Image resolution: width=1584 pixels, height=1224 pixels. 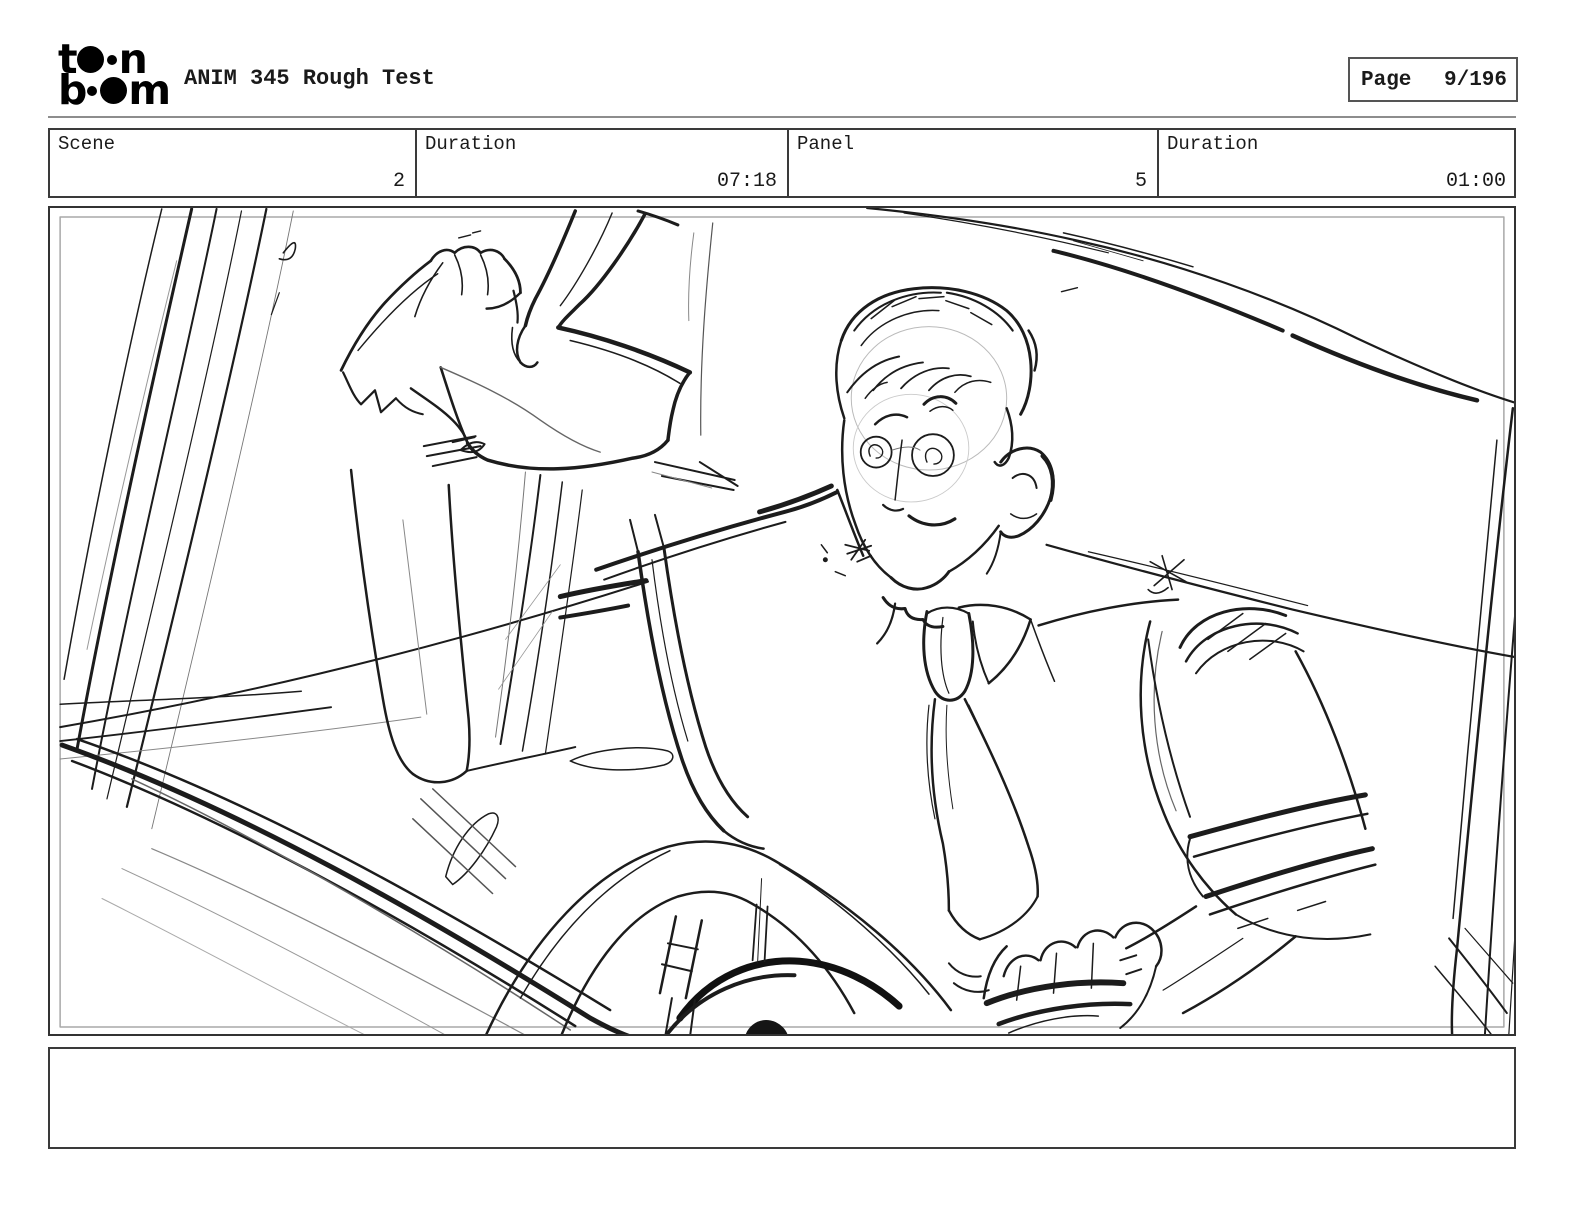 What do you see at coordinates (972, 163) in the screenshot?
I see `panel-cell: Panel 5` at bounding box center [972, 163].